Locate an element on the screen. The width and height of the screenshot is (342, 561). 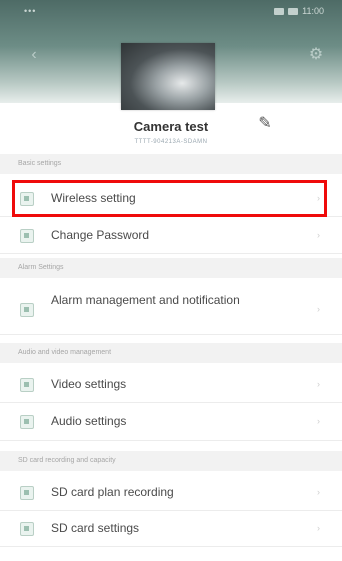
section-header-audio-video: Audio and video management is located at coordinates (171, 353).